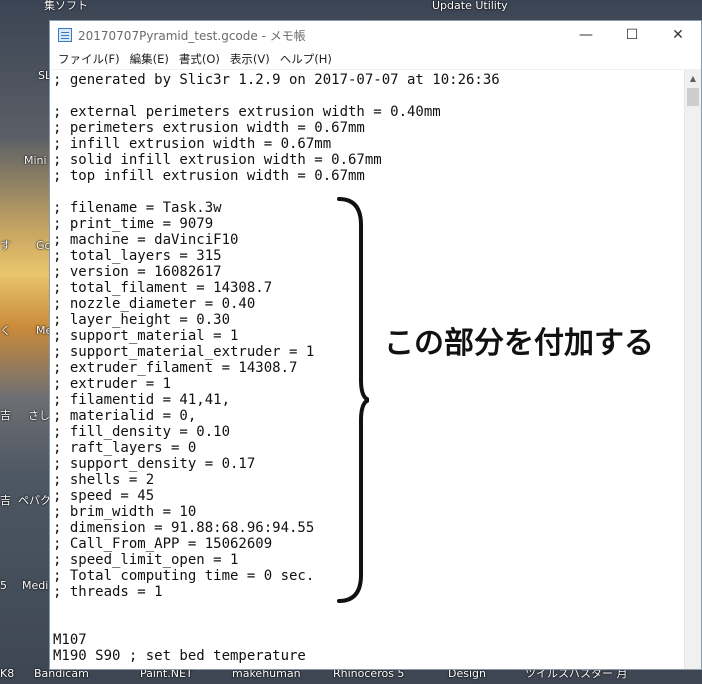 Image resolution: width=702 pixels, height=684 pixels. Describe the element at coordinates (693, 97) in the screenshot. I see `scroll-thumb` at that location.